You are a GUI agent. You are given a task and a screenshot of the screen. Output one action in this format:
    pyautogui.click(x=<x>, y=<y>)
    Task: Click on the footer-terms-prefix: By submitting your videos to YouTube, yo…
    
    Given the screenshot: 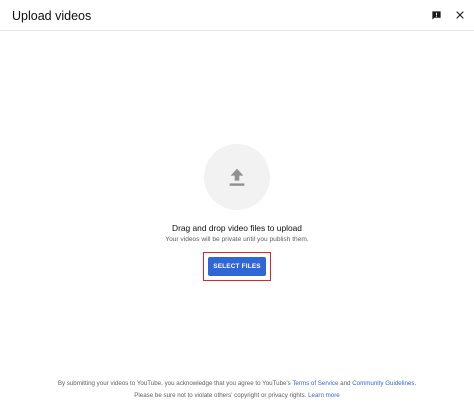 What is the action you would take?
    pyautogui.click(x=175, y=383)
    